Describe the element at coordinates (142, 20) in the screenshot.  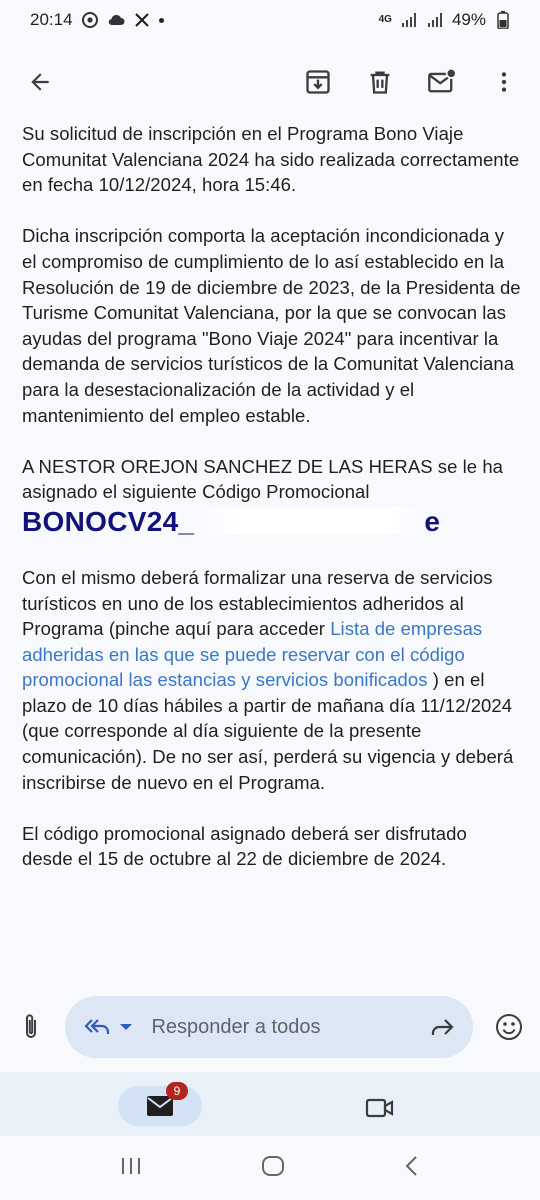
I see `x-icon` at that location.